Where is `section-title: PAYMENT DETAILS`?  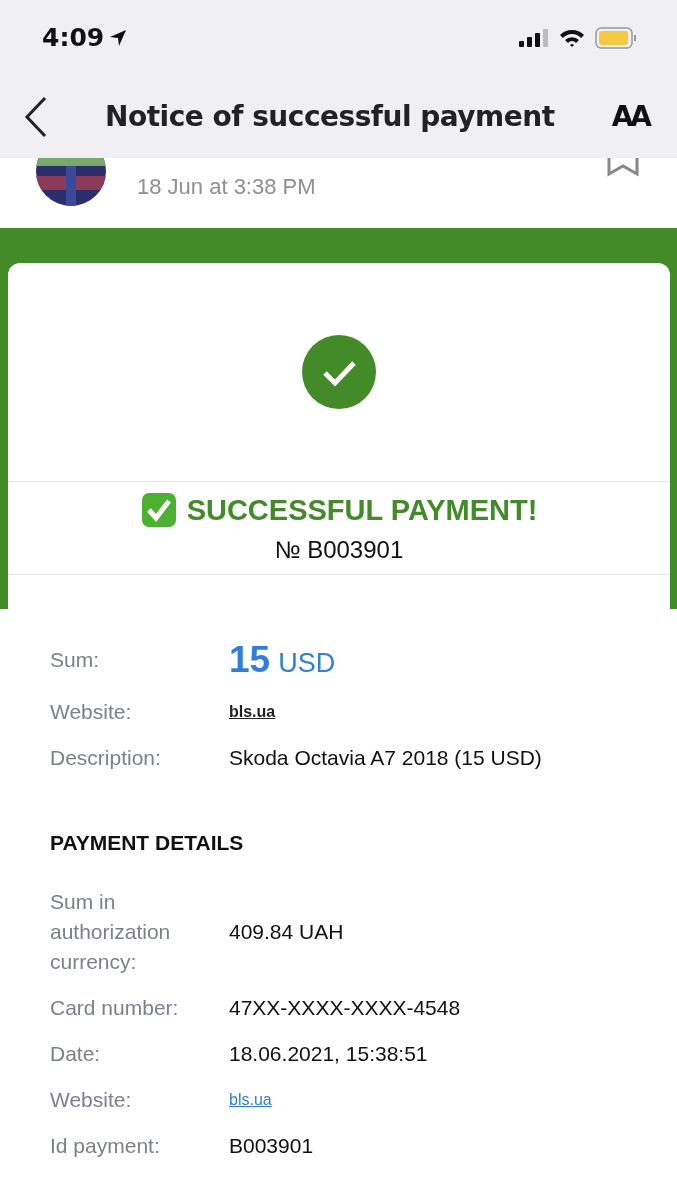 section-title: PAYMENT DETAILS is located at coordinates (147, 843).